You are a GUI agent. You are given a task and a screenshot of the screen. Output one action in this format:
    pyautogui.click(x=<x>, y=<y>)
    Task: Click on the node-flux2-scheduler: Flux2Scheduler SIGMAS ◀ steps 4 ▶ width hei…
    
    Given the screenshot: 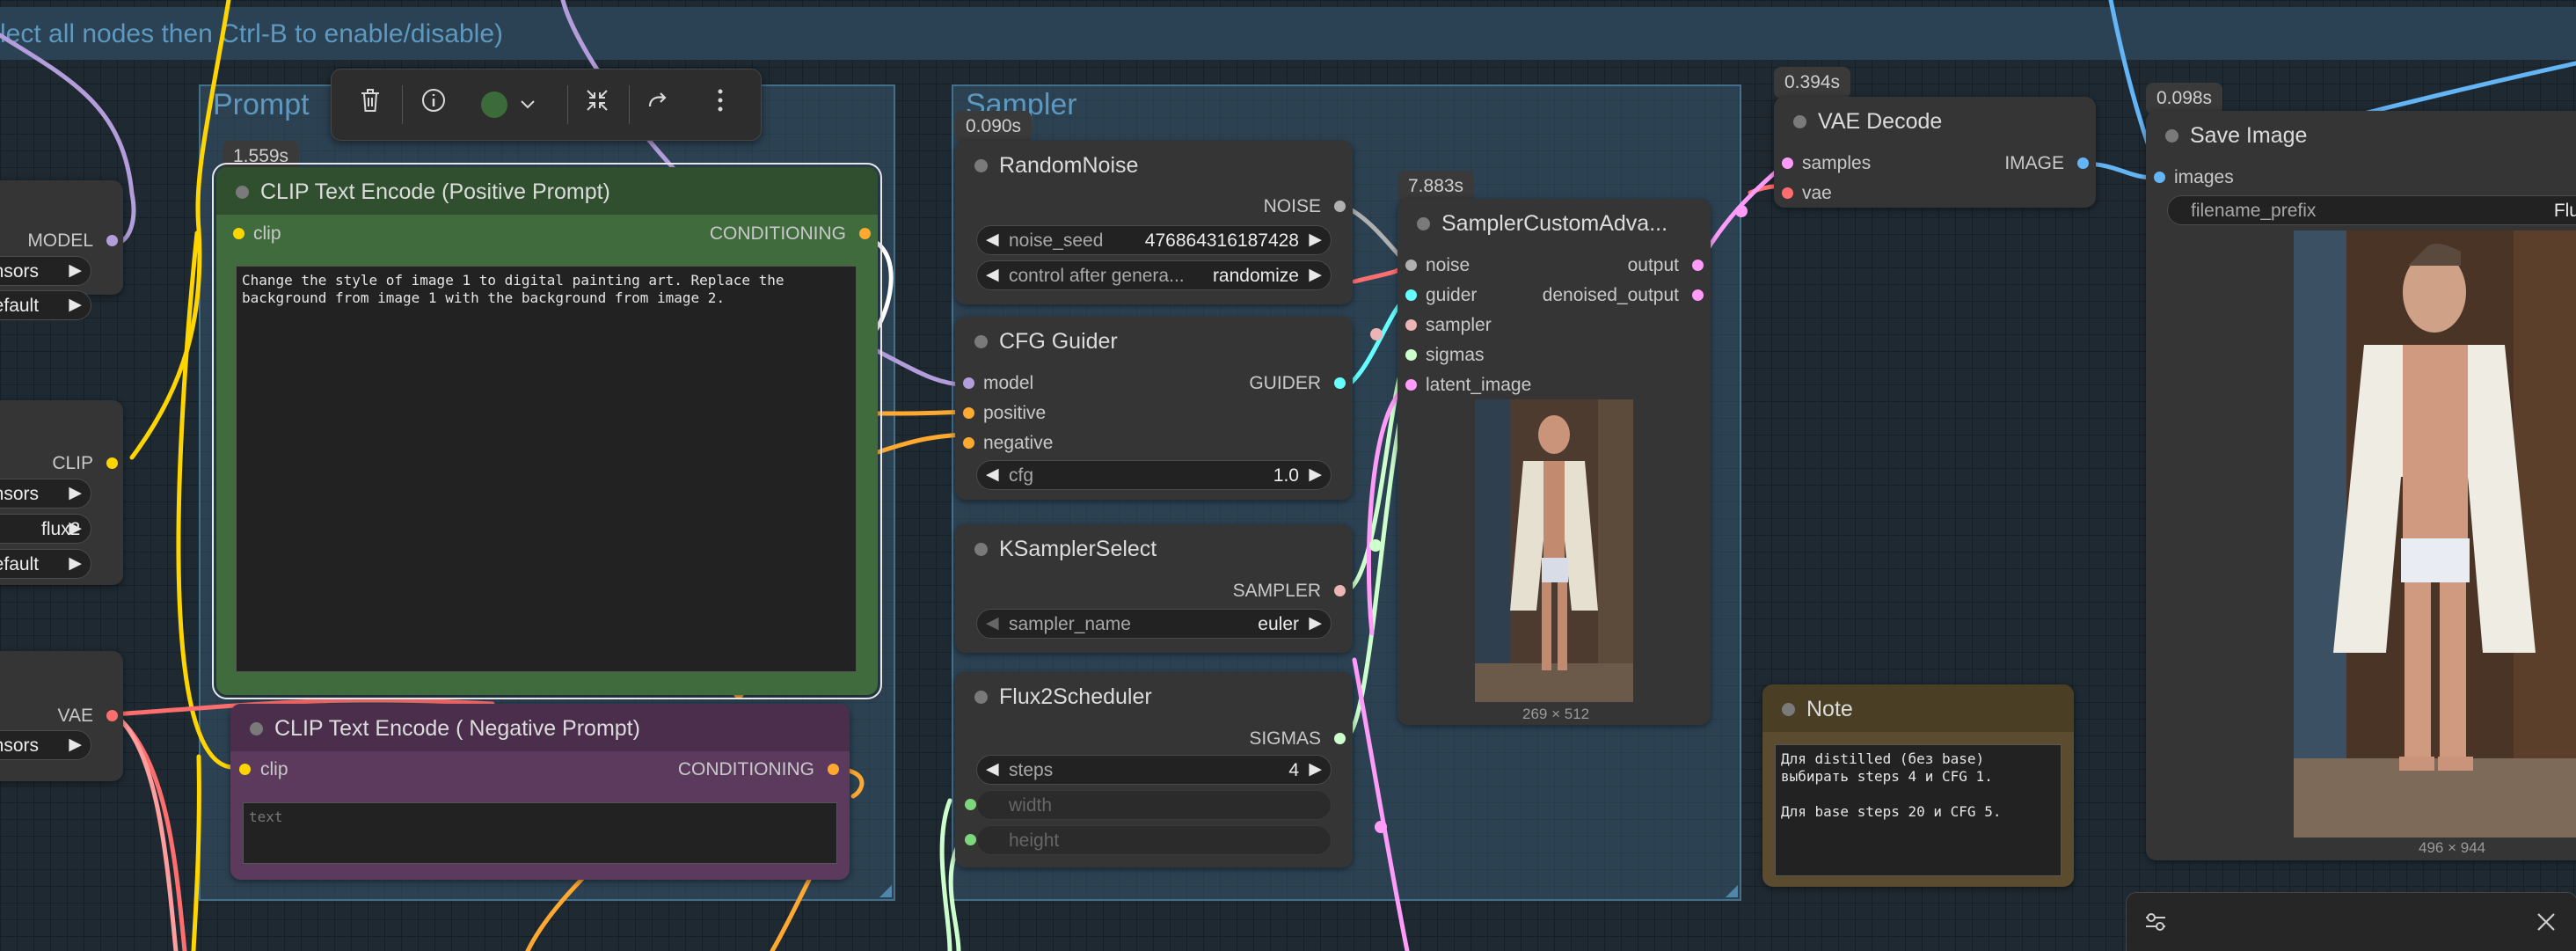 What is the action you would take?
    pyautogui.click(x=1154, y=769)
    